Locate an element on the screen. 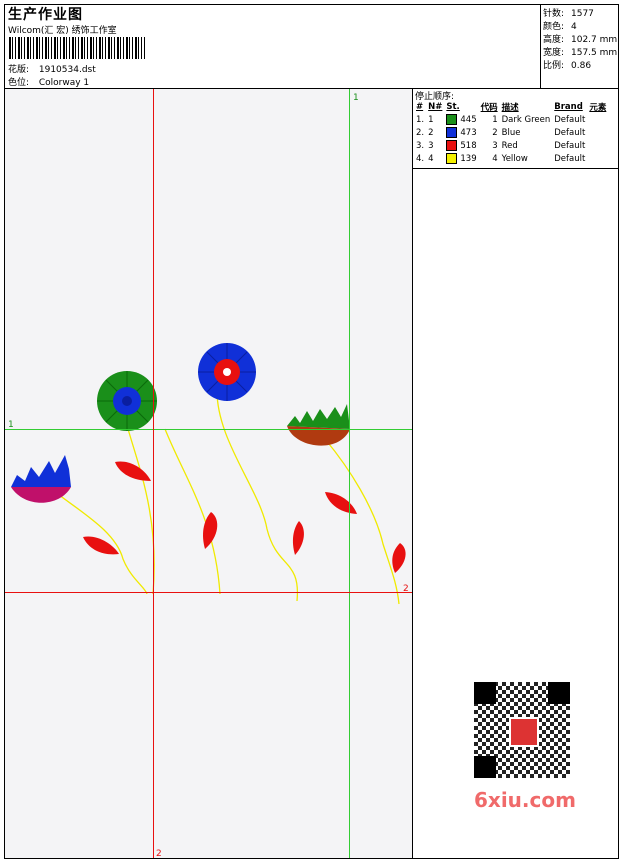 Image resolution: width=620 pixels, height=861 pixels. stat-height: 高度: 102.7 mm is located at coordinates (580, 40).